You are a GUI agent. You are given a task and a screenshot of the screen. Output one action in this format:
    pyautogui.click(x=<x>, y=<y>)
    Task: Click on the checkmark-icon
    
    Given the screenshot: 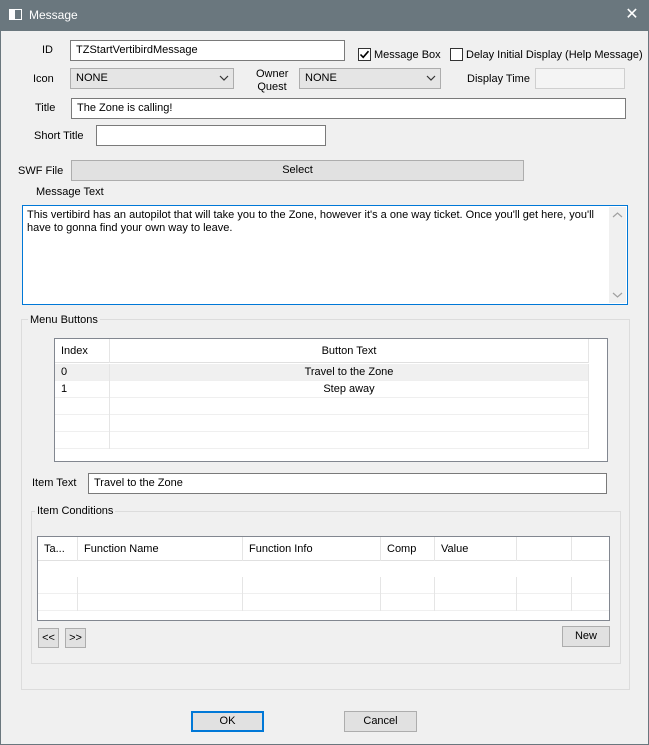 What is the action you would take?
    pyautogui.click(x=364, y=54)
    